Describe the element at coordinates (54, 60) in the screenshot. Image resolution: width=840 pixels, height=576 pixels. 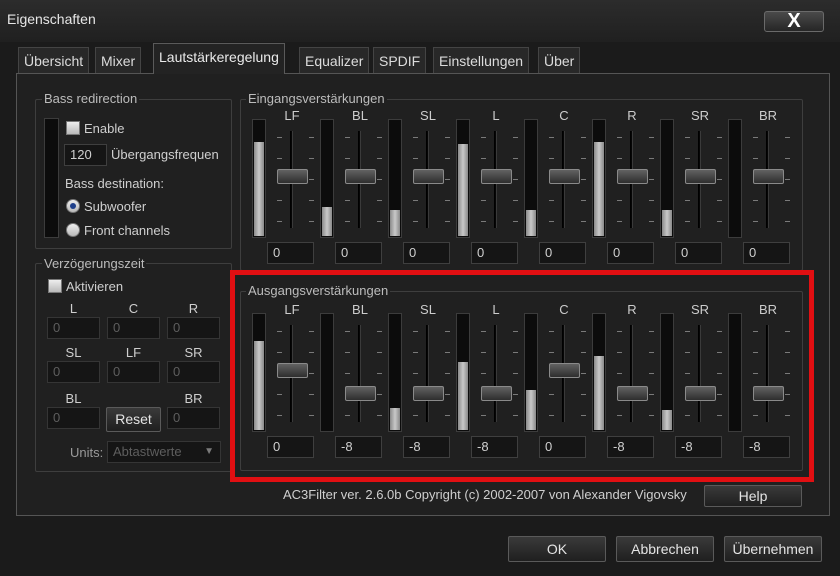
I see `tab-uebersicht: Übersicht` at that location.